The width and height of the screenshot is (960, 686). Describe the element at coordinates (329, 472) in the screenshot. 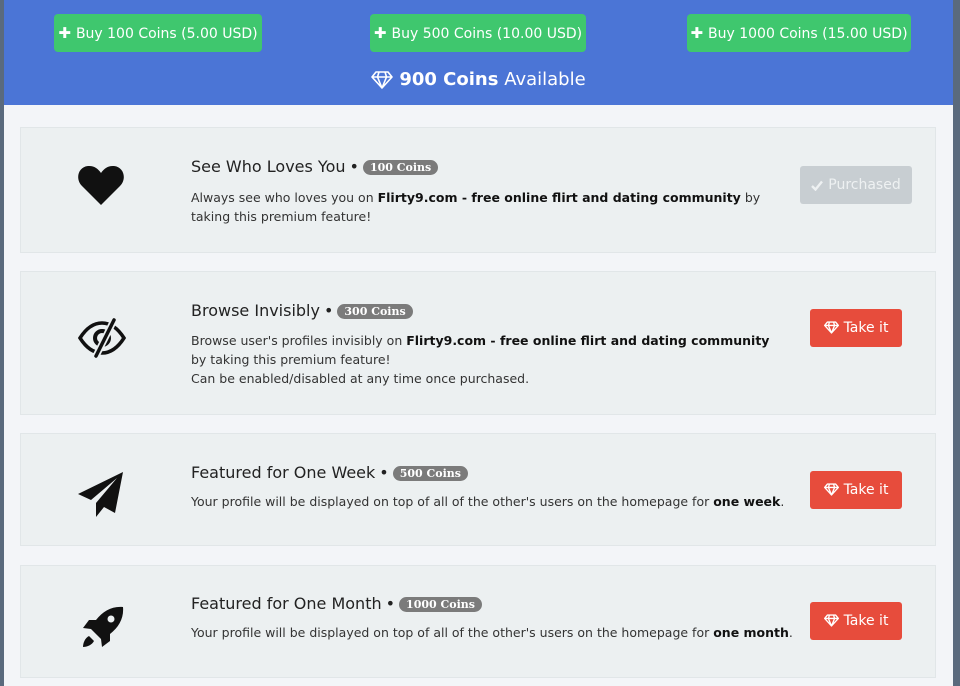

I see `feature-title: Featured for One Week • 500 Coins` at that location.